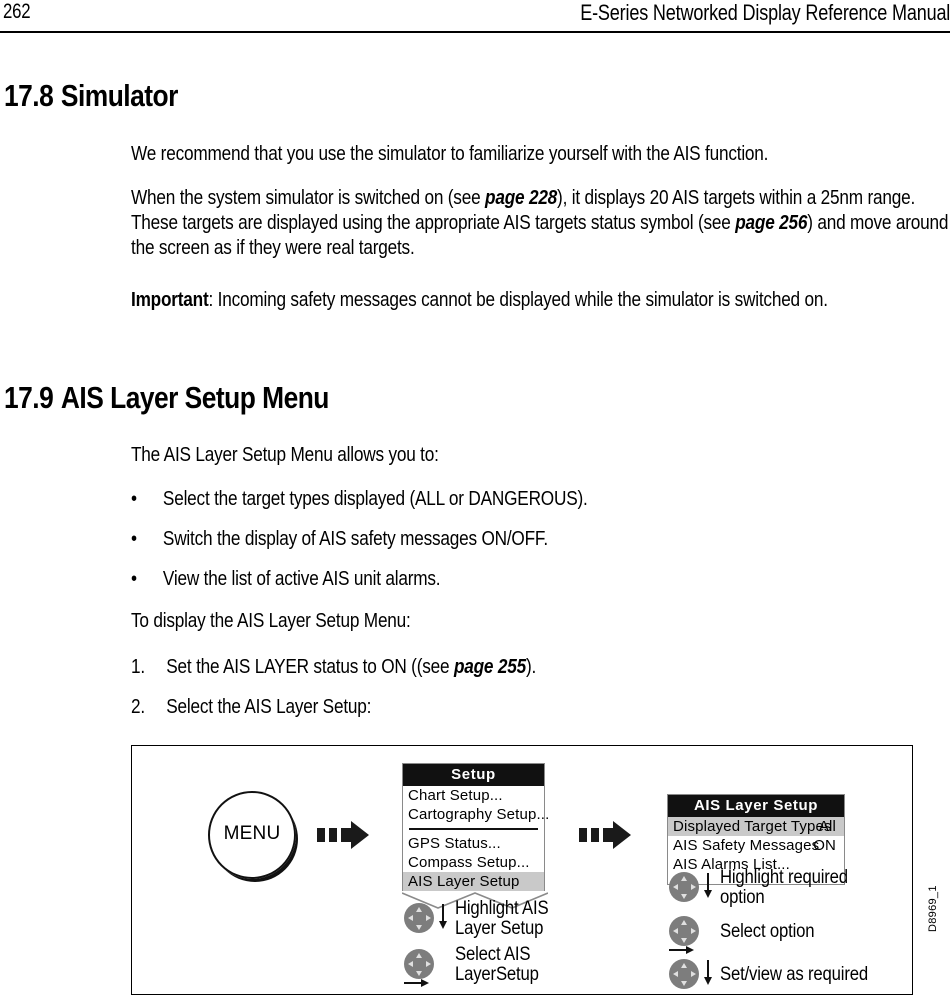 This screenshot has width=950, height=998. I want to click on page-ref-255: page 255, so click(489, 666).